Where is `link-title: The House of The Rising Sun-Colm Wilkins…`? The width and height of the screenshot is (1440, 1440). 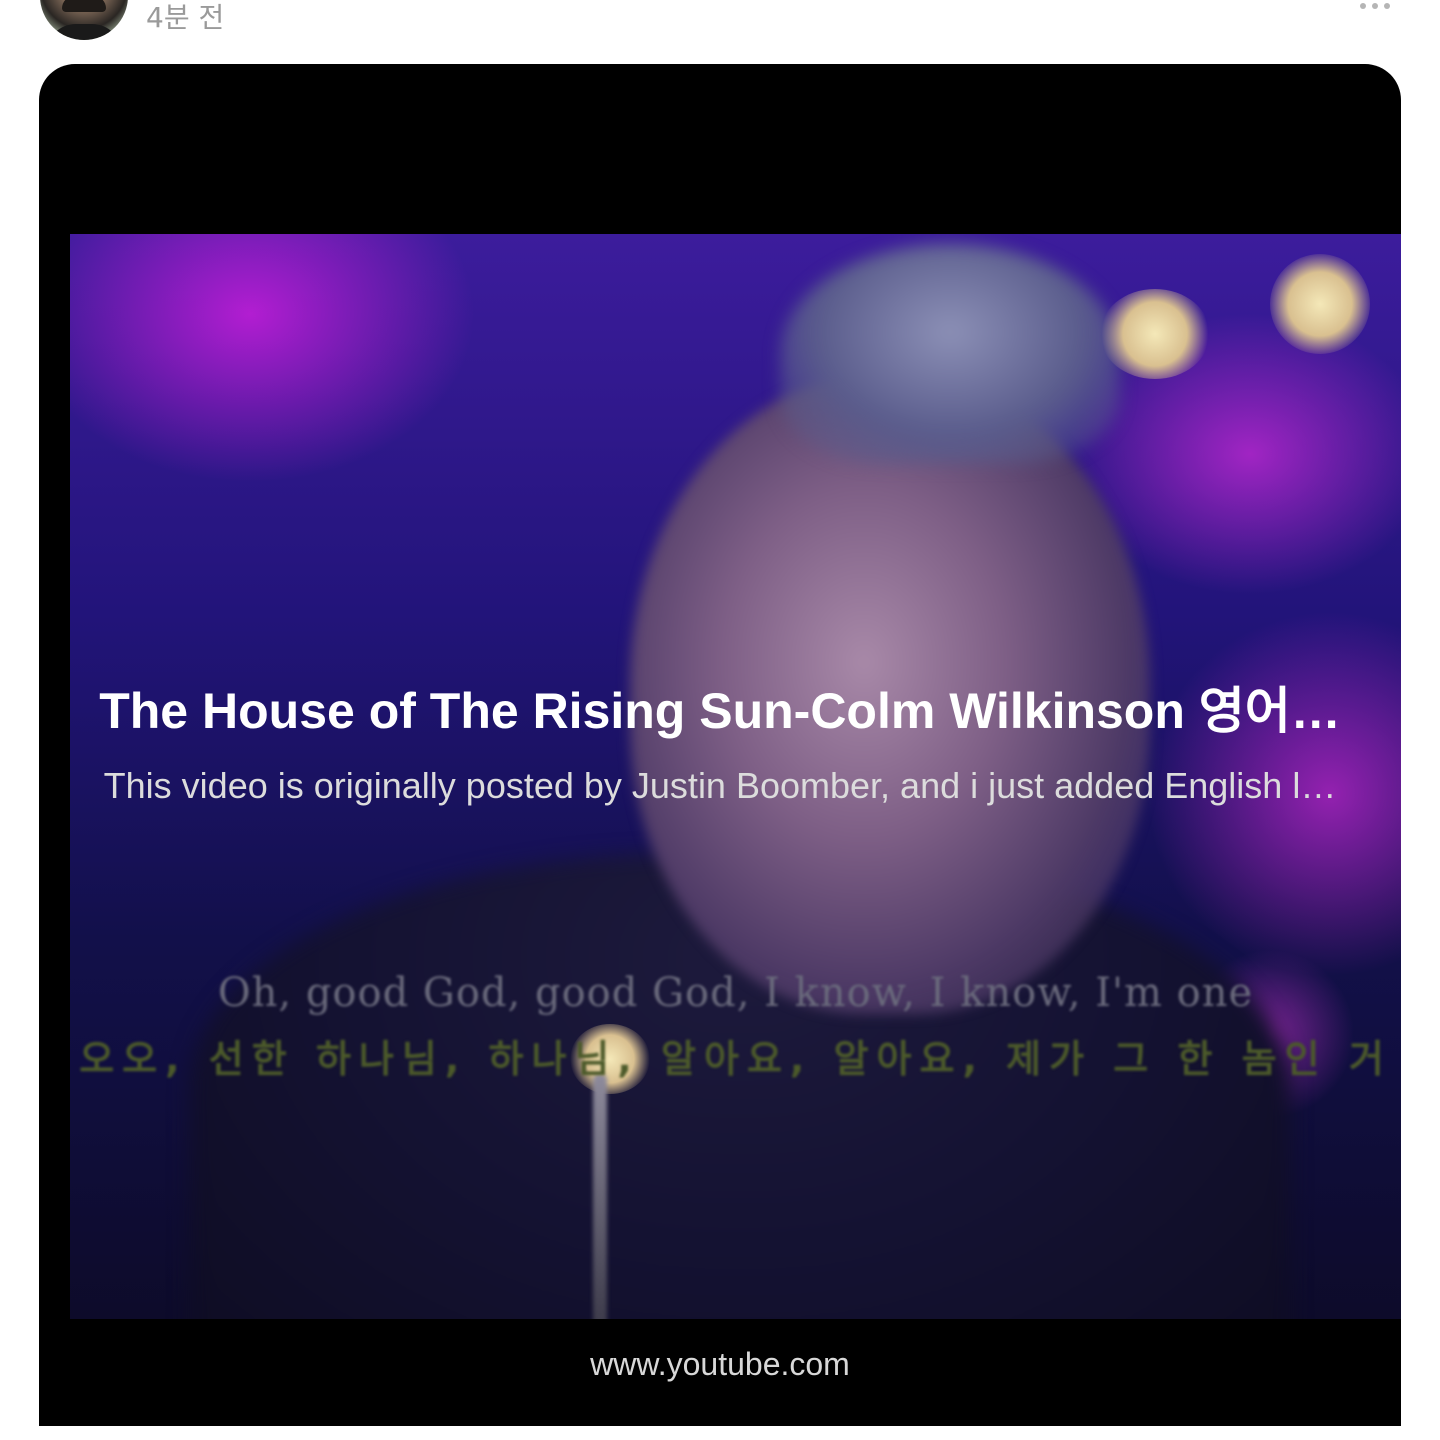
link-title: The House of The Rising Sun-Colm Wilkins… is located at coordinates (720, 711).